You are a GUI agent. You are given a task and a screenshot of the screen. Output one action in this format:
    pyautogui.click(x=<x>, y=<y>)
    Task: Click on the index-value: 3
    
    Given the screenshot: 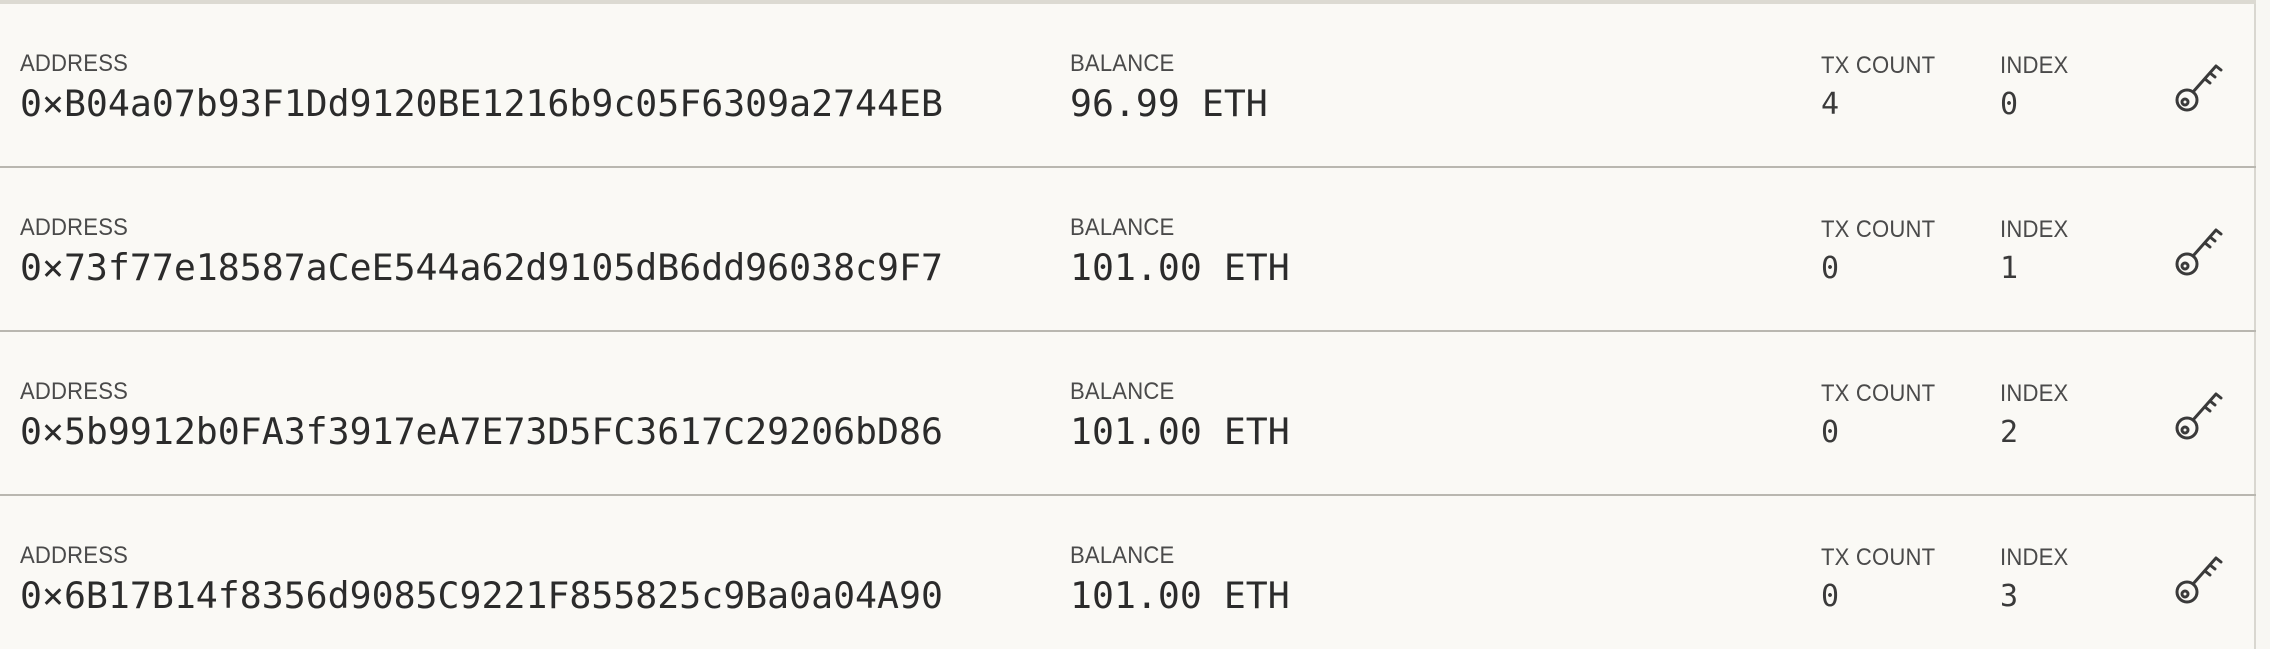 What is the action you would take?
    pyautogui.click(x=2009, y=596)
    